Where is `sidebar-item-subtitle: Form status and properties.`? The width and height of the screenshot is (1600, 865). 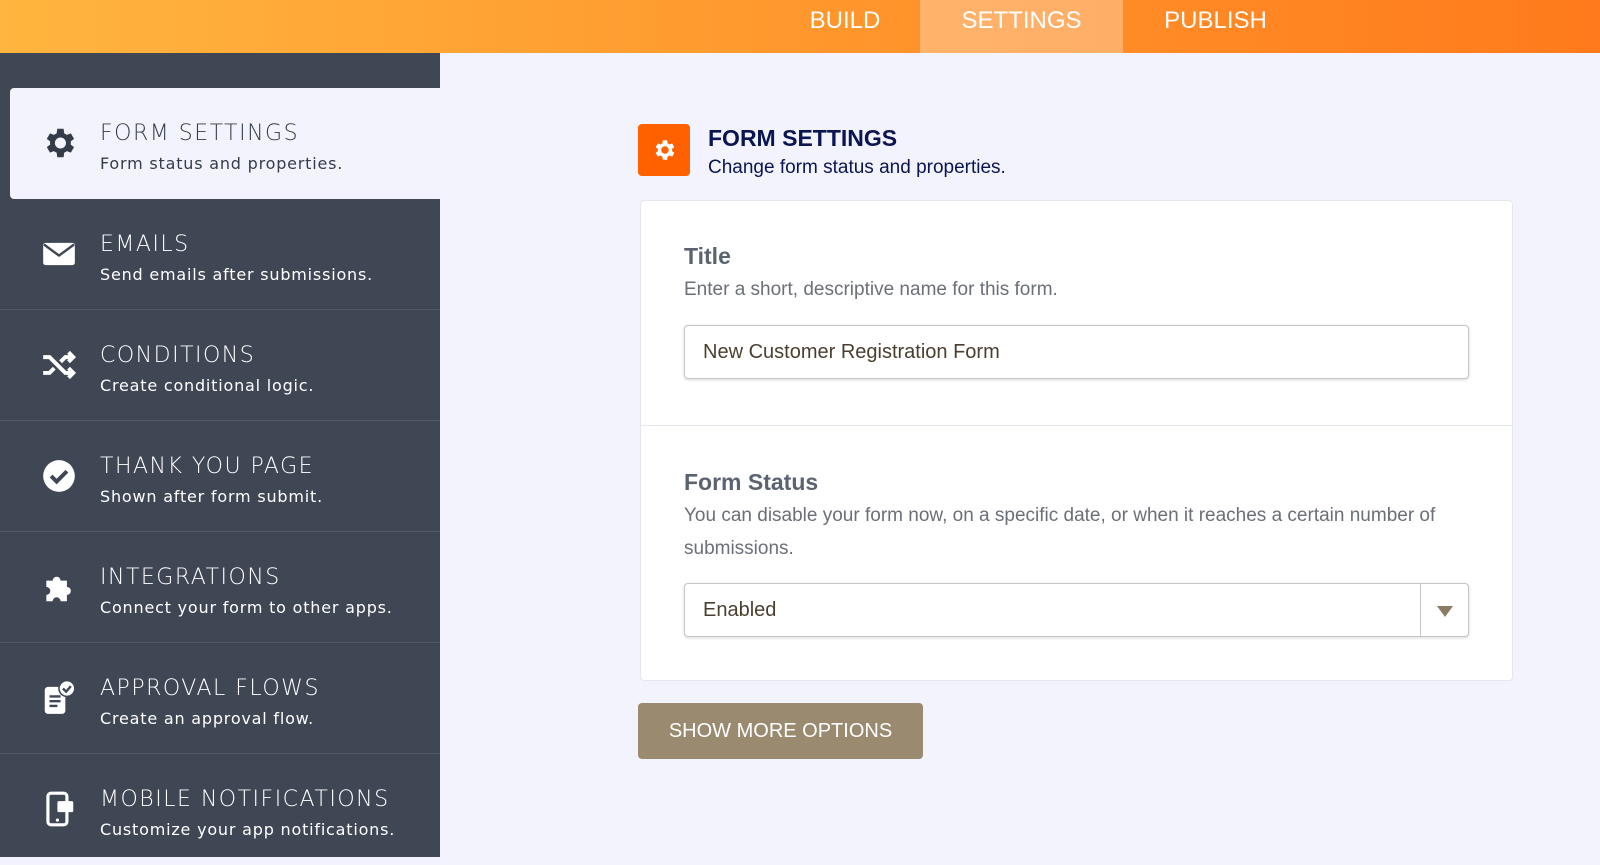 sidebar-item-subtitle: Form status and properties. is located at coordinates (222, 163).